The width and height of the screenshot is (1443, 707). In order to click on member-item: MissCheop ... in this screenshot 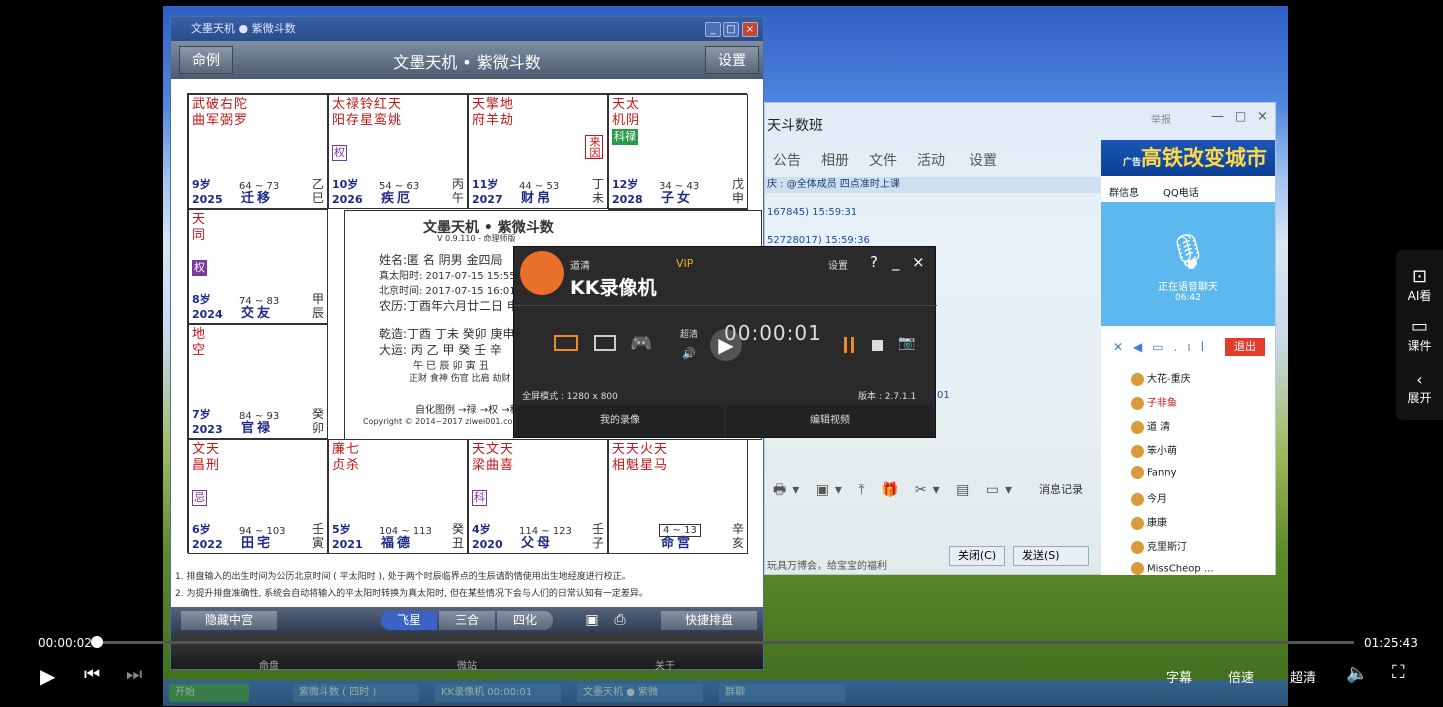, I will do `click(1172, 568)`.